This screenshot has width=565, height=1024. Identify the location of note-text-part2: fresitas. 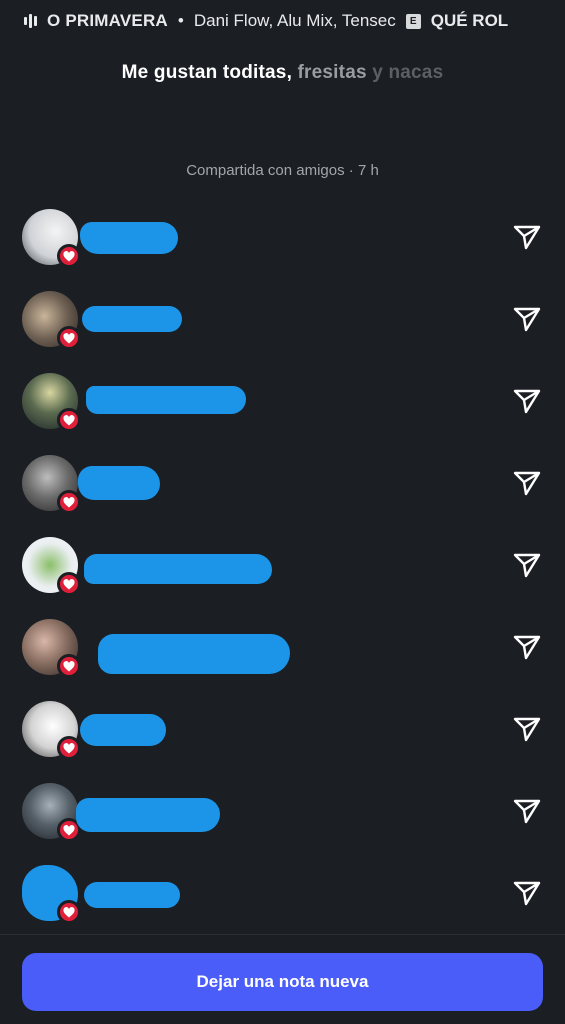
(332, 72).